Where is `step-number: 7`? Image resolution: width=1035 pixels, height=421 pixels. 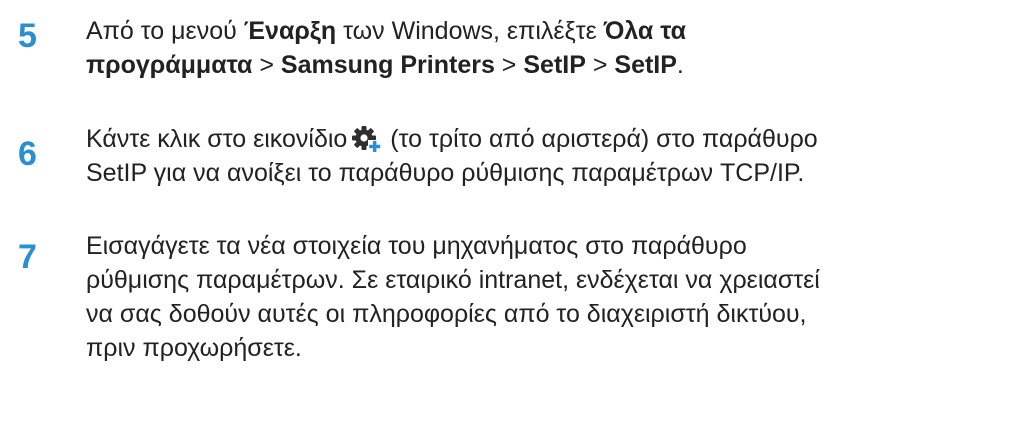
step-number: 7 is located at coordinates (27, 257).